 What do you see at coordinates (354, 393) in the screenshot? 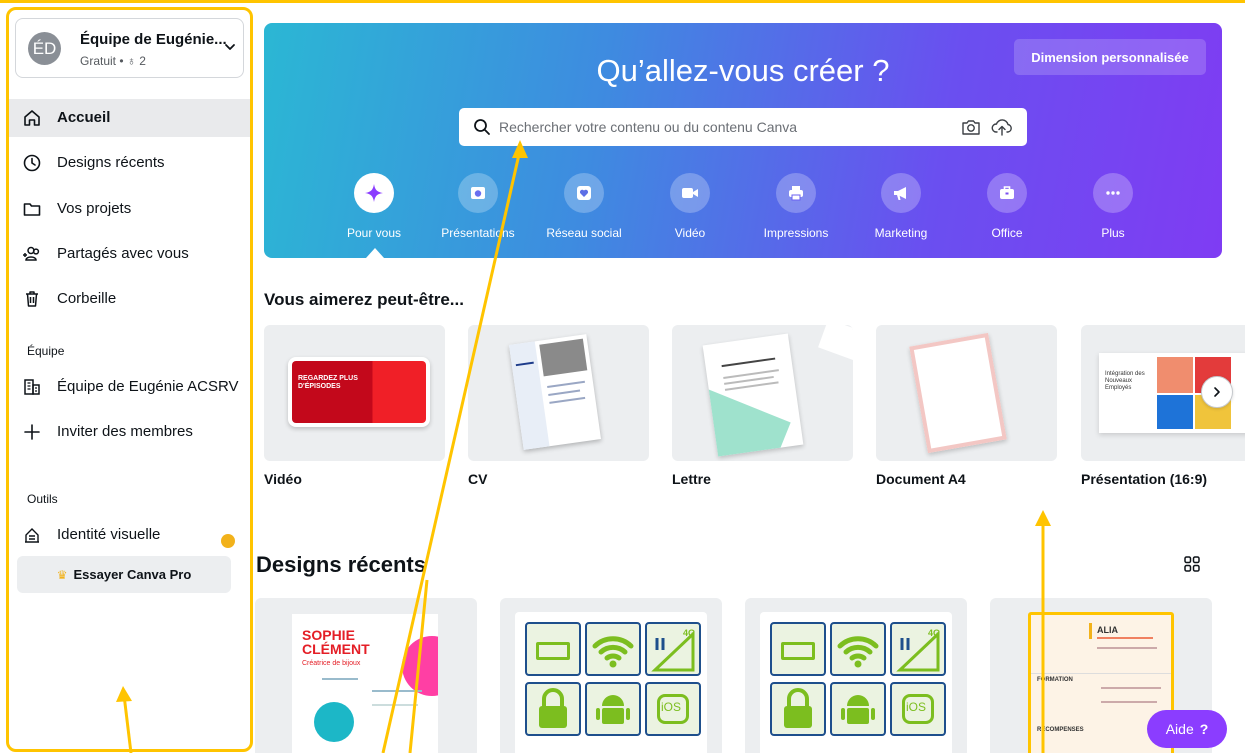
I see `suggestion-card-video: REGARDEZ PLUS D'ÉPISODES` at bounding box center [354, 393].